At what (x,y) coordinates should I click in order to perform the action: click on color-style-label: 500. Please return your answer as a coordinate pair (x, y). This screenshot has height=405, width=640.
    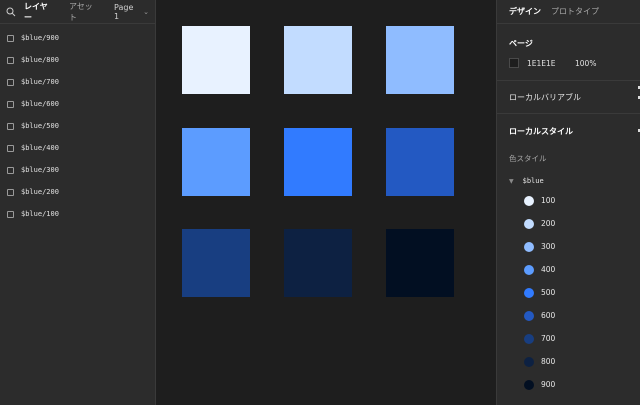
    Looking at the image, I should click on (548, 292).